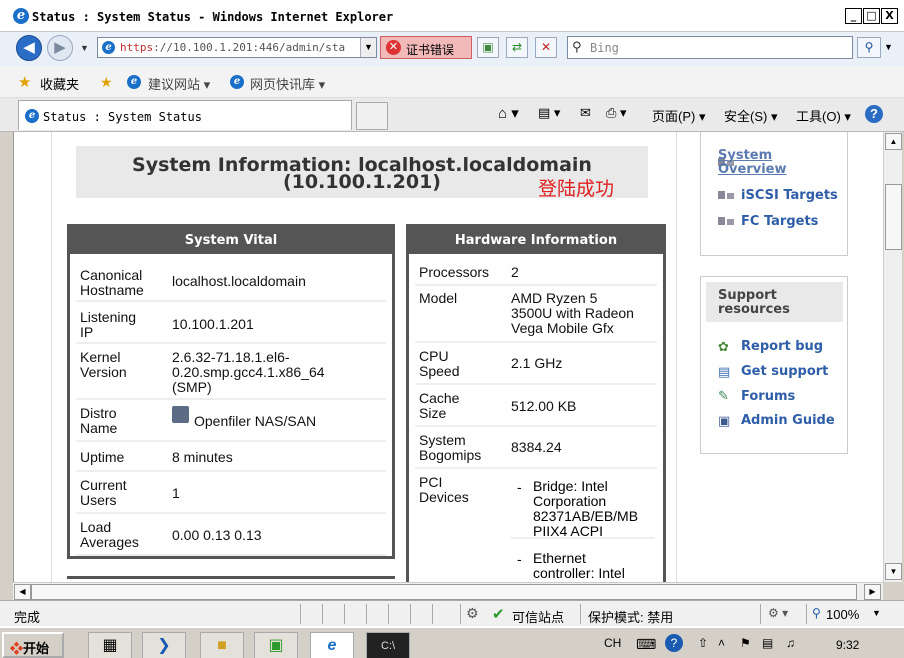 Image resolution: width=904 pixels, height=658 pixels. I want to click on address-dropdown-icon: ▼, so click(368, 47).